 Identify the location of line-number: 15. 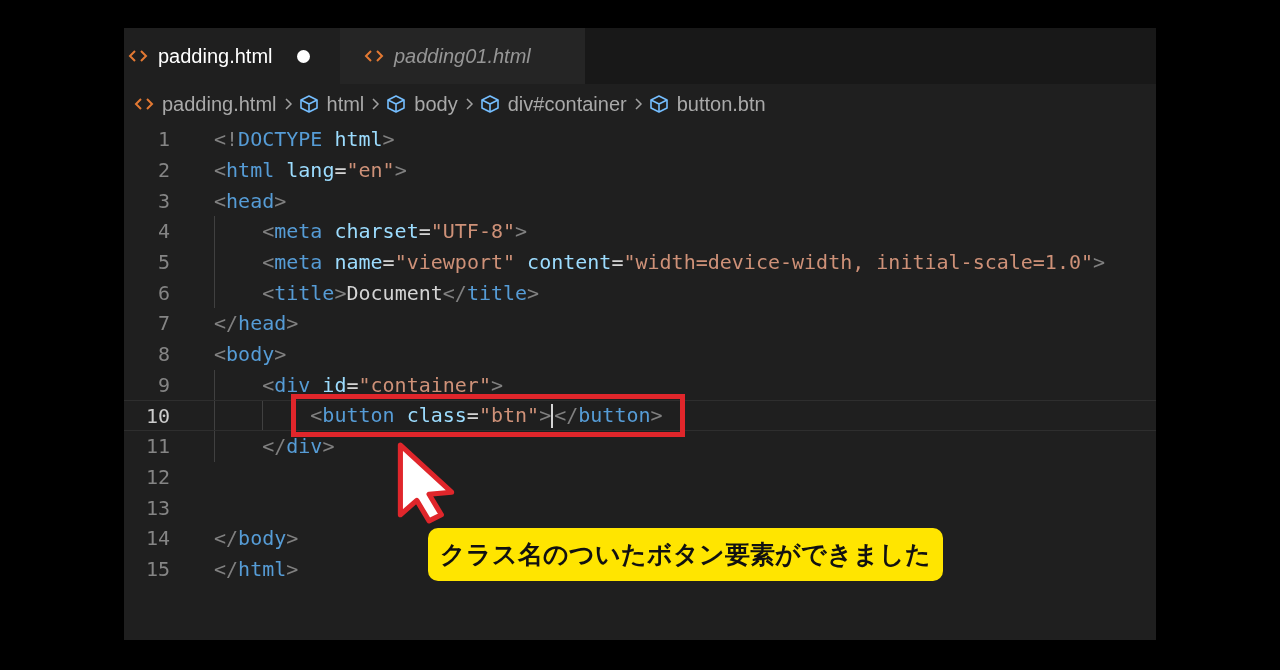
(157, 568).